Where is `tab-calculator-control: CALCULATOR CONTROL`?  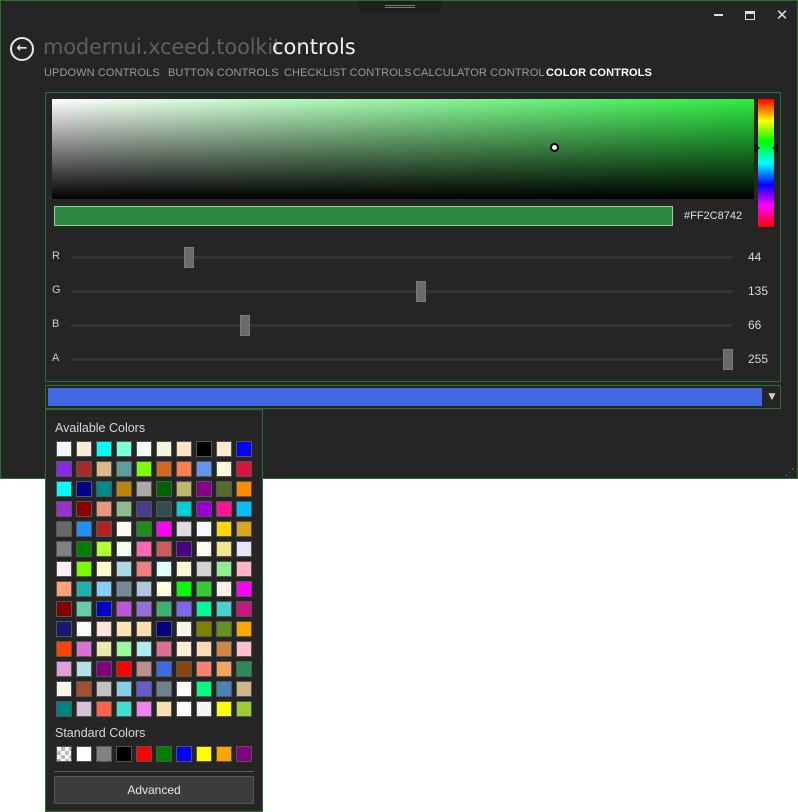 tab-calculator-control: CALCULATOR CONTROL is located at coordinates (479, 73).